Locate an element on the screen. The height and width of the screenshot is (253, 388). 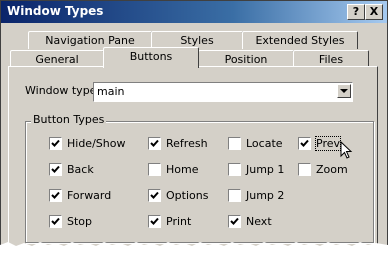
close-button: X is located at coordinates (374, 12).